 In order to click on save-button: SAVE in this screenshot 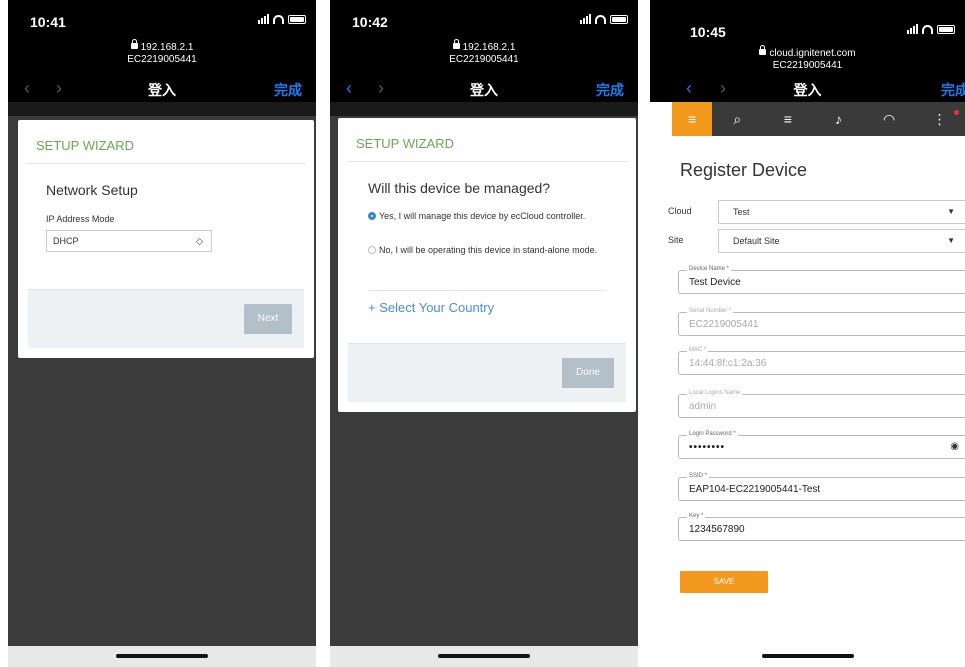, I will do `click(724, 582)`.